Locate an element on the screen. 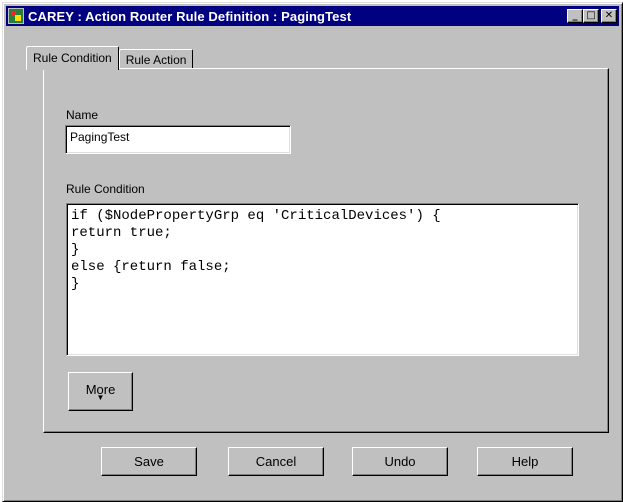 The image size is (623, 502). cancel-button: Cancel is located at coordinates (276, 461).